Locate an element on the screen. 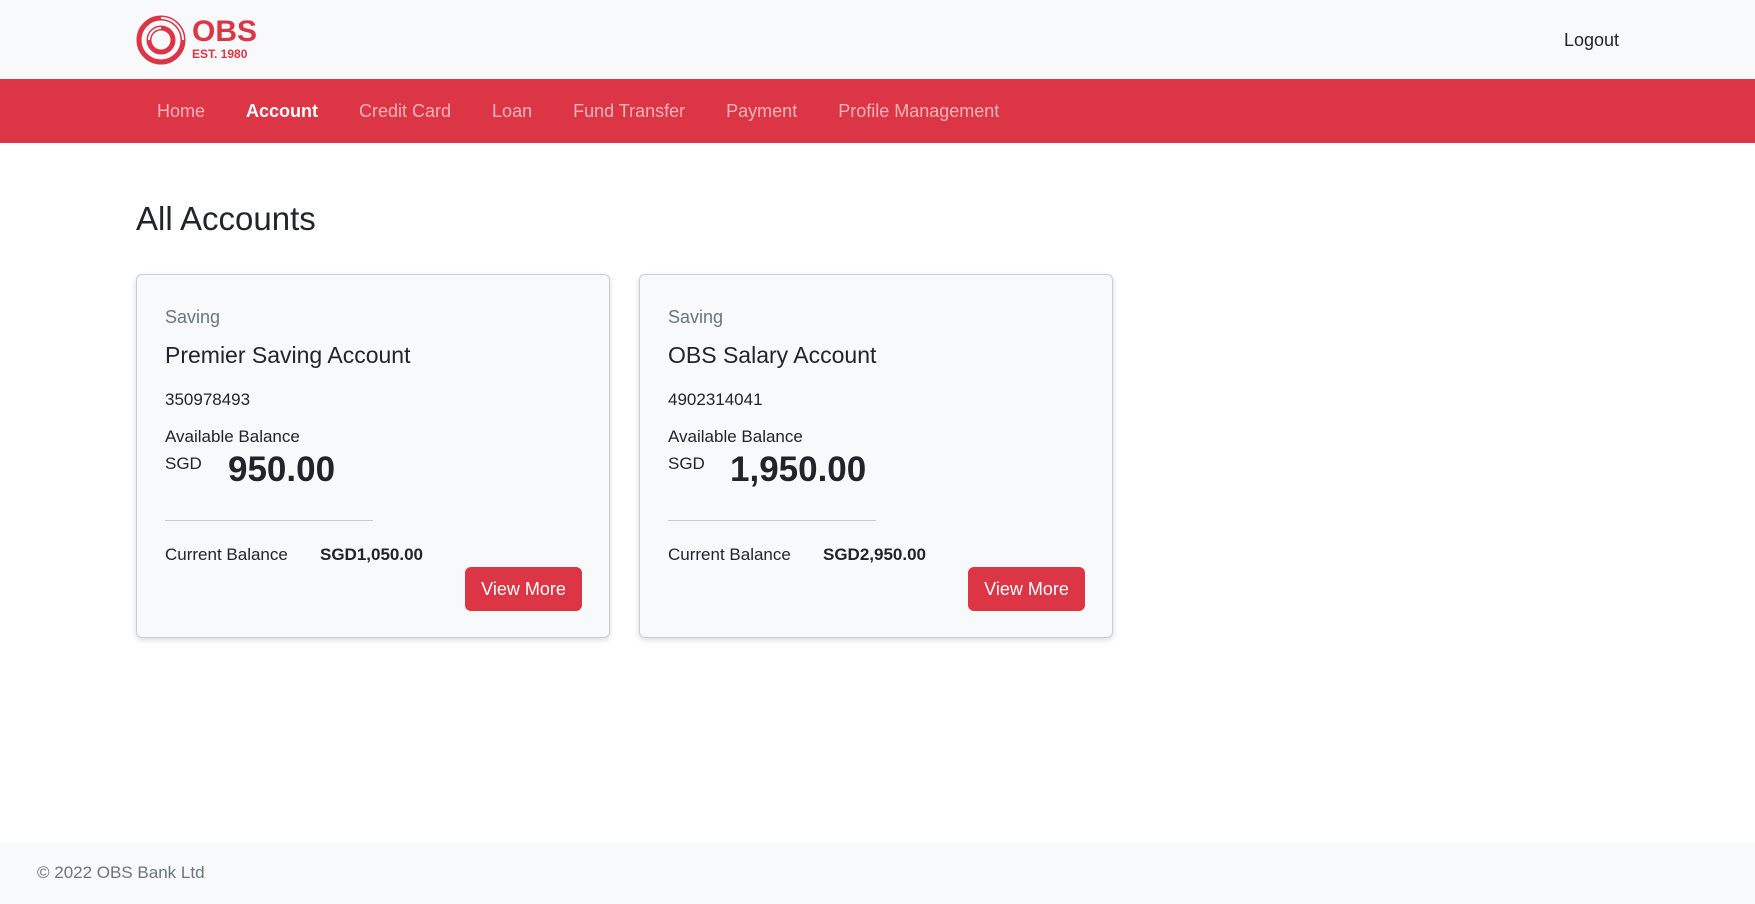  nav-item-home: Home is located at coordinates (181, 111).